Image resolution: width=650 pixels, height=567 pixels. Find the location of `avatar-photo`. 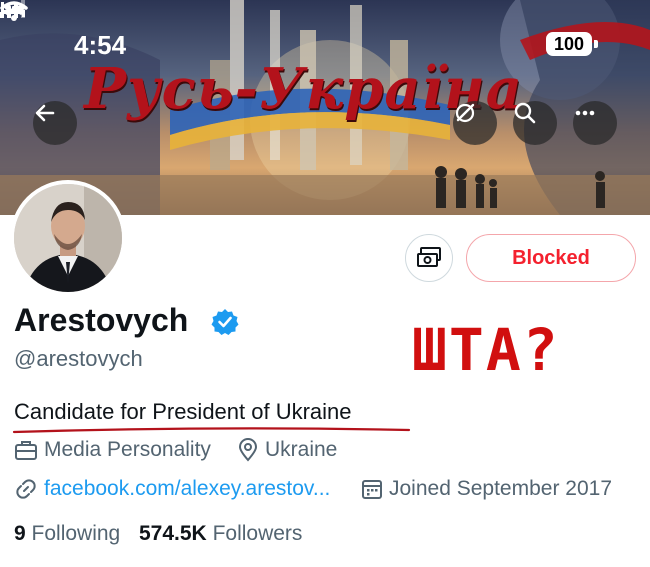

avatar-photo is located at coordinates (68, 238).